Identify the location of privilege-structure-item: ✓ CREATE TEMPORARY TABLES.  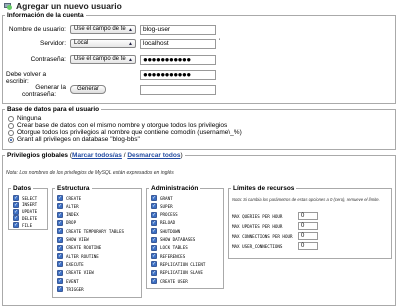
(90, 231).